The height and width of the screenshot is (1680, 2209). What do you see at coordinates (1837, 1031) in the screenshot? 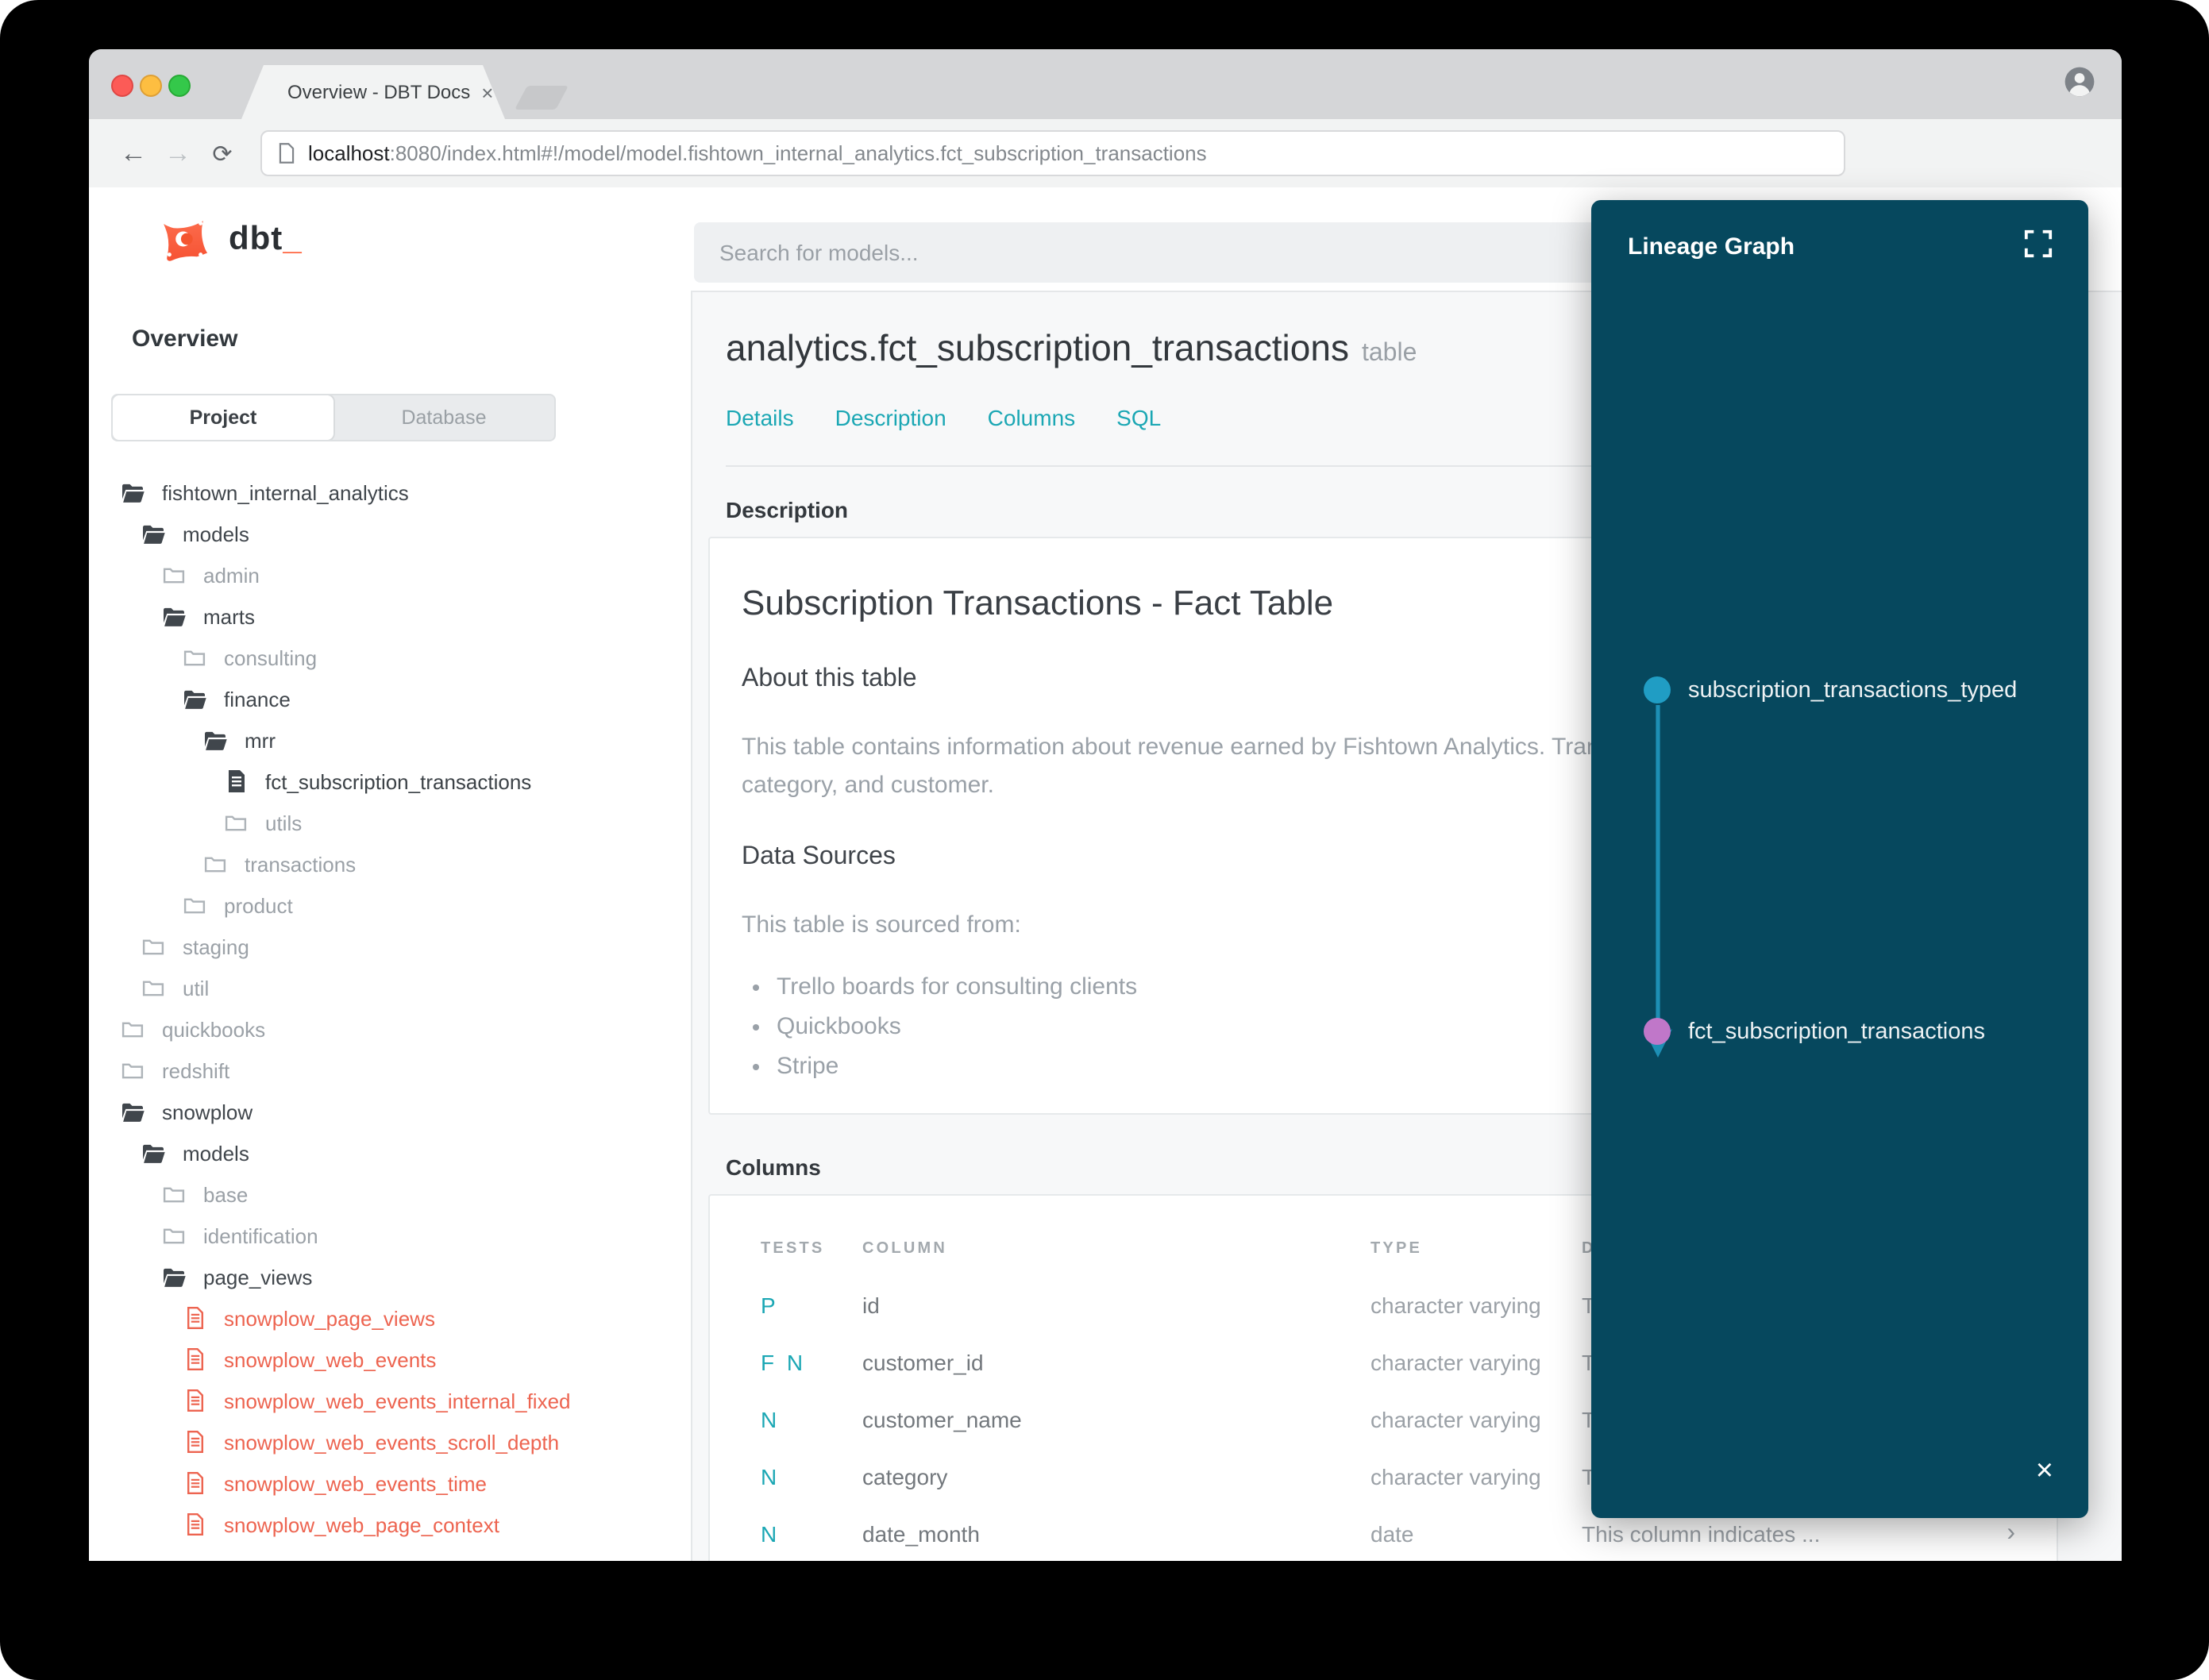
I see `node-label: fct_subscription_transactions` at bounding box center [1837, 1031].